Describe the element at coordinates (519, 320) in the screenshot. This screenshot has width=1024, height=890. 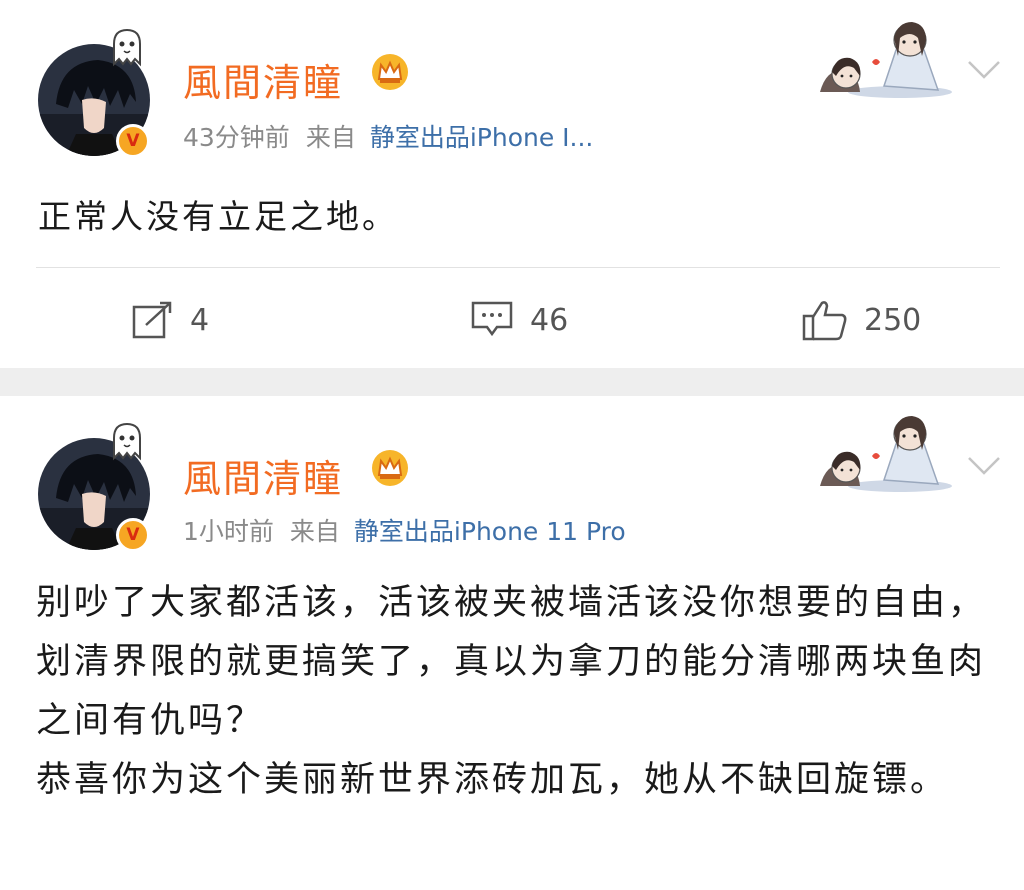
I see `comment-button: 46` at that location.